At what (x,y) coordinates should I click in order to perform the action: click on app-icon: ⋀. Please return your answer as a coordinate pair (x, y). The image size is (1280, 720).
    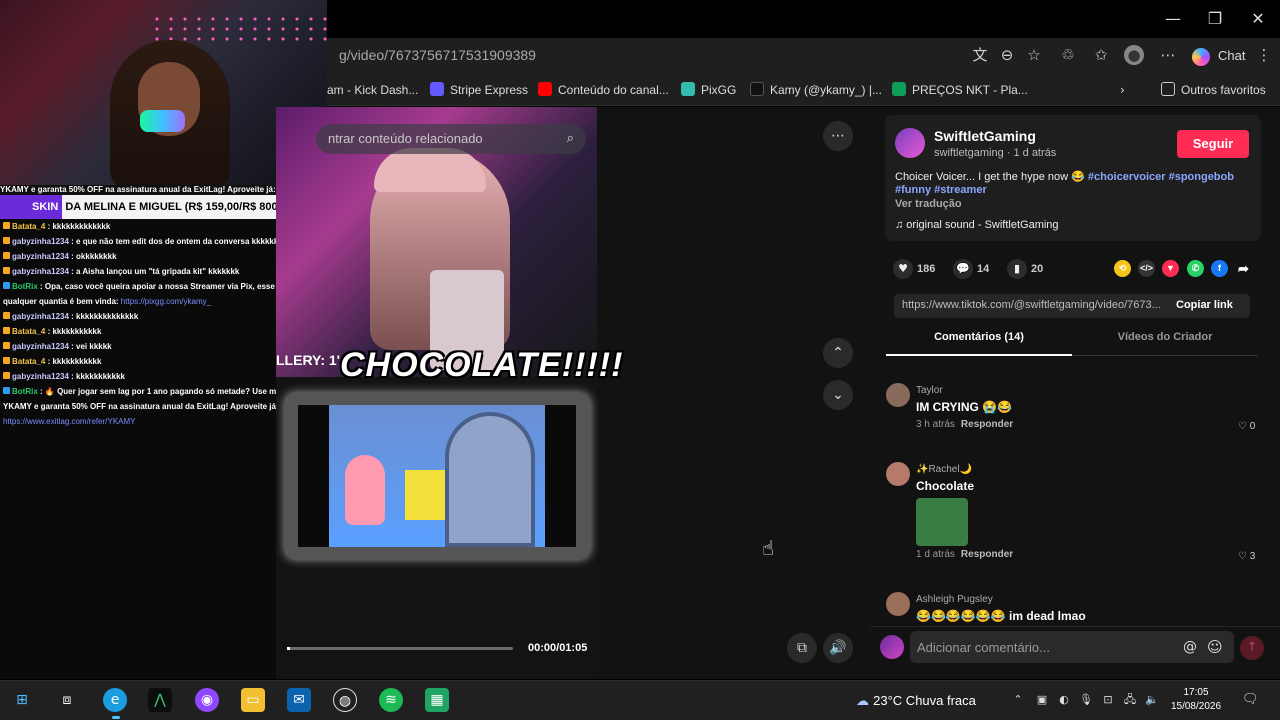
    Looking at the image, I should click on (160, 700).